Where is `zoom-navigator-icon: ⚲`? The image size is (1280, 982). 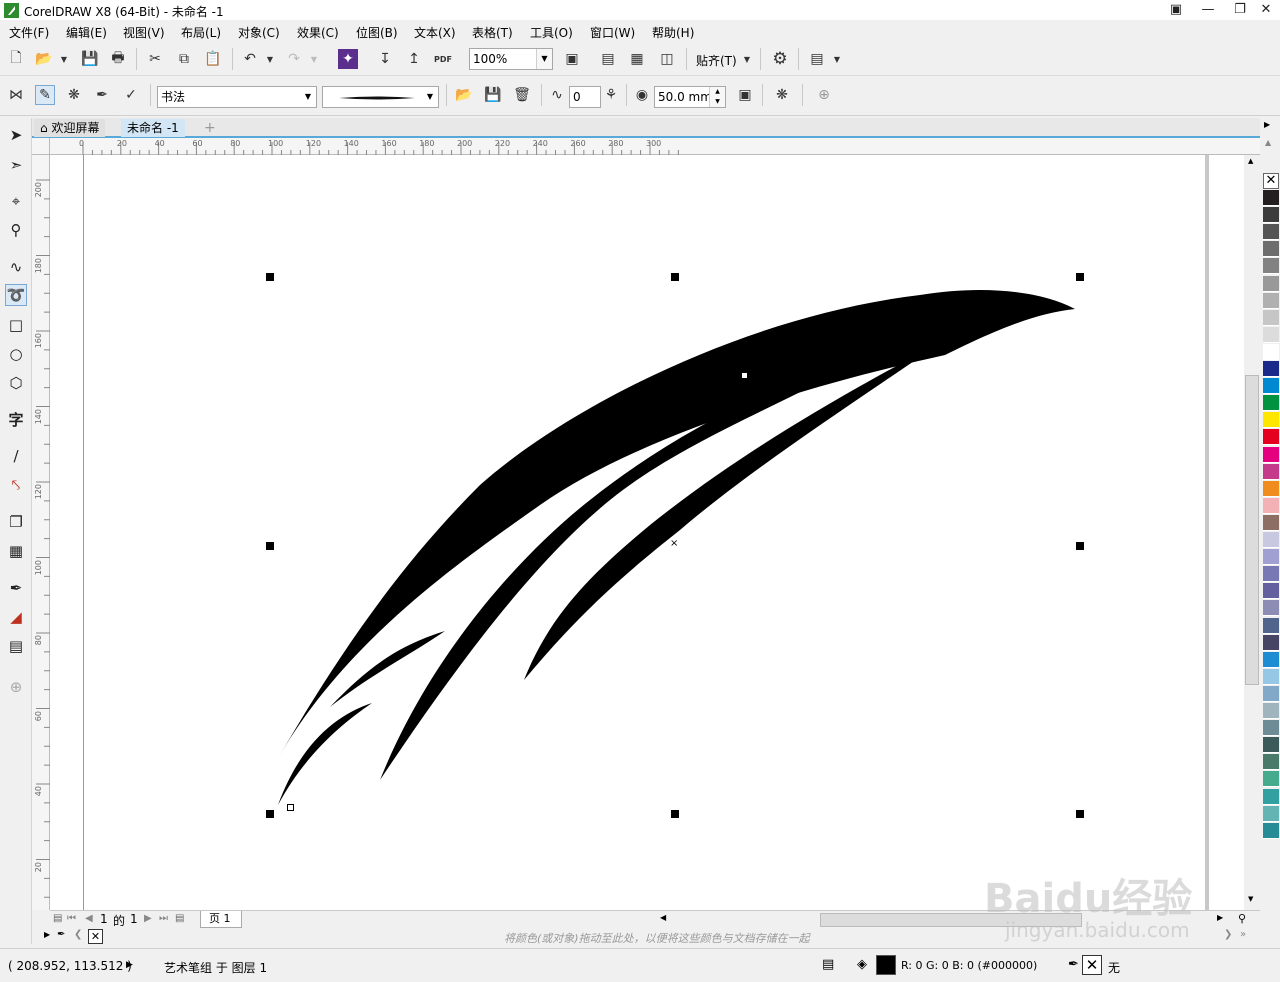 zoom-navigator-icon: ⚲ is located at coordinates (1242, 918).